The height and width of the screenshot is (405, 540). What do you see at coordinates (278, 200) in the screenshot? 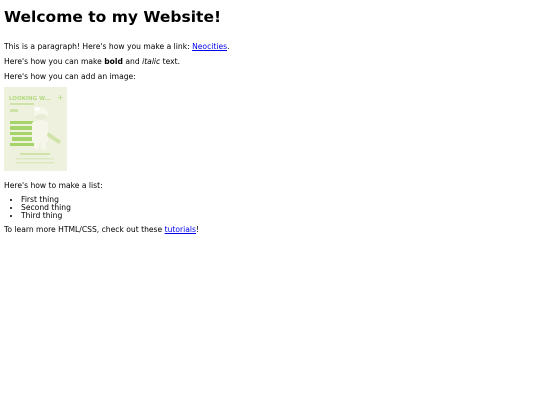
I see `list-item: First thing` at bounding box center [278, 200].